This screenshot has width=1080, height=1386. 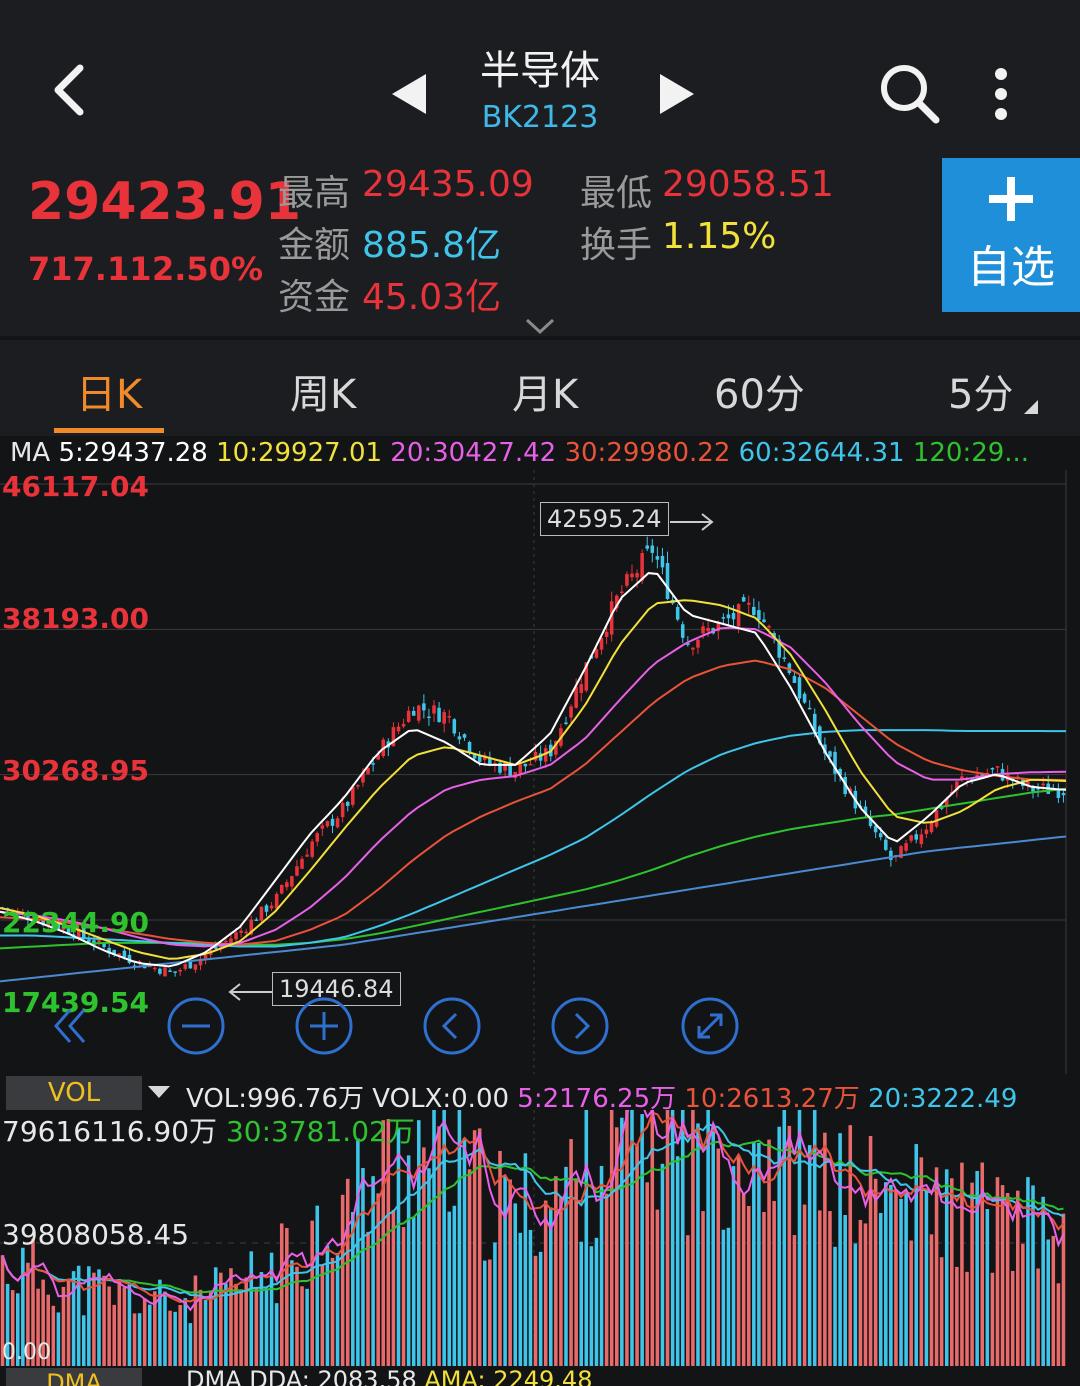 What do you see at coordinates (324, 1026) in the screenshot?
I see `zoom-in-icon` at bounding box center [324, 1026].